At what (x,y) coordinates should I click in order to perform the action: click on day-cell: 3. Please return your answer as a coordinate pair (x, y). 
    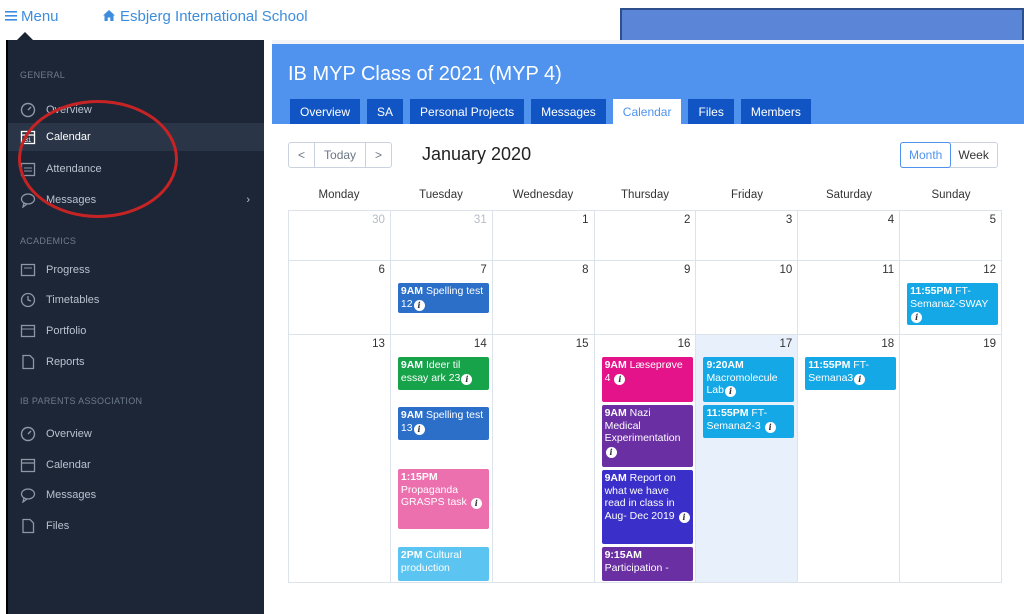
    Looking at the image, I should click on (747, 236).